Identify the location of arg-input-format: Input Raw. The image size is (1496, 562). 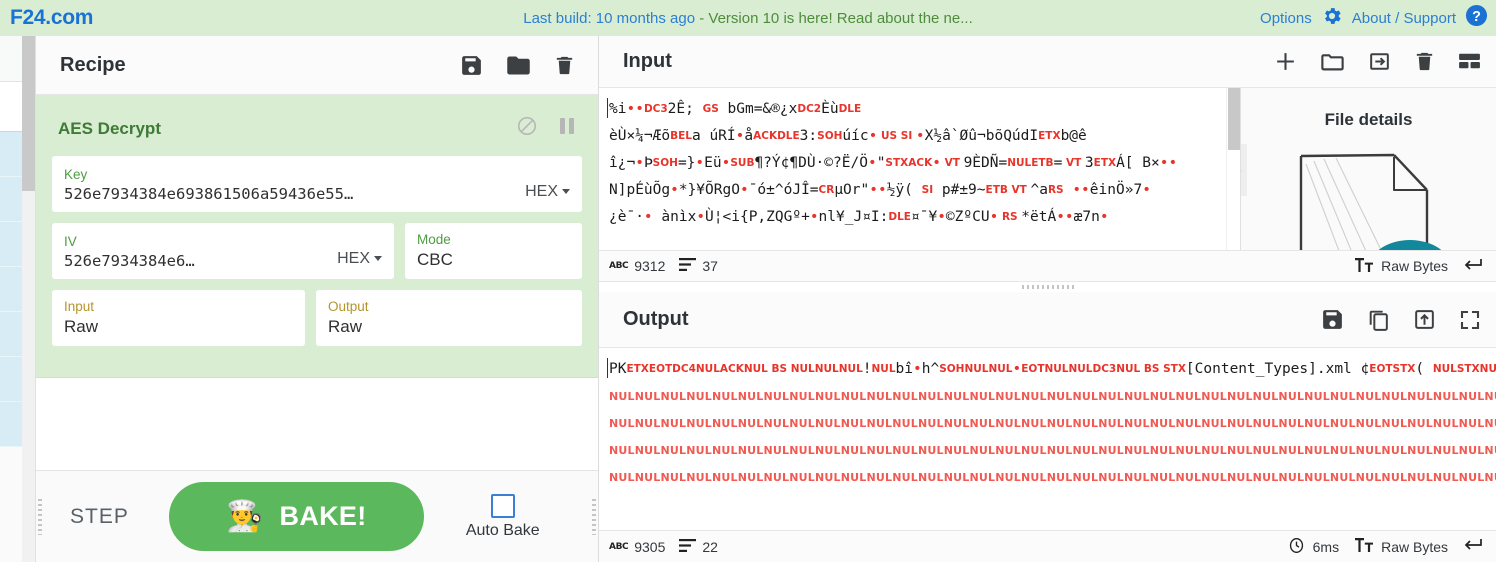
(178, 318).